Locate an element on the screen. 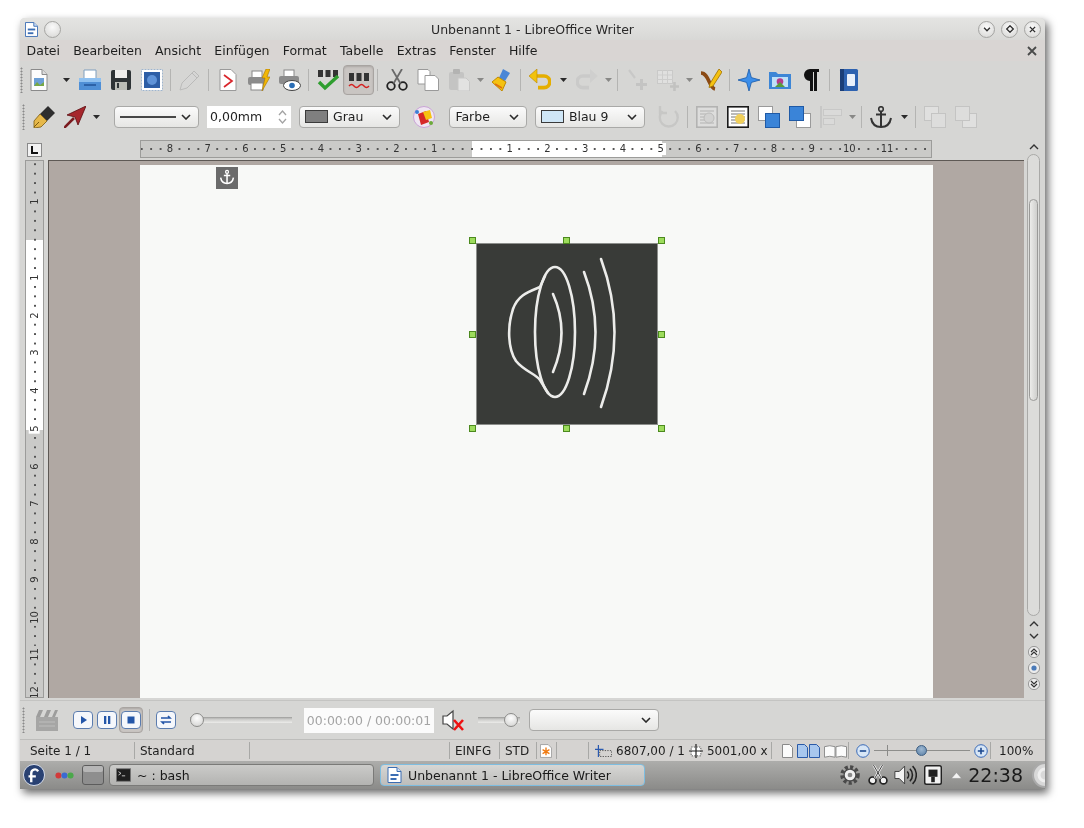 The width and height of the screenshot is (1084, 828). minimize-button is located at coordinates (986, 29).